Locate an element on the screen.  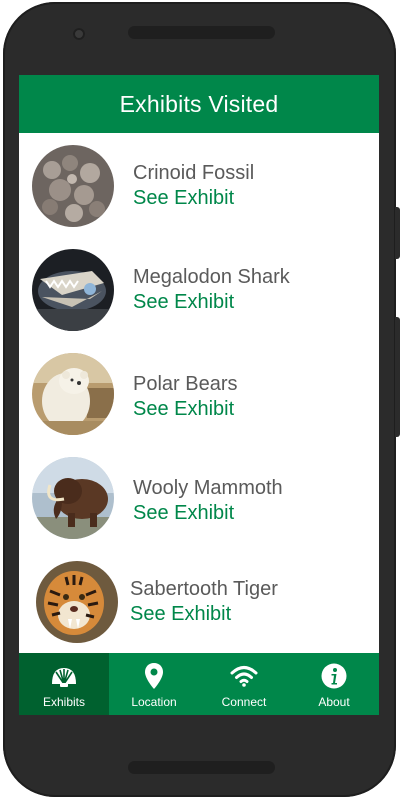
earpiece-speaker is located at coordinates (201, 32).